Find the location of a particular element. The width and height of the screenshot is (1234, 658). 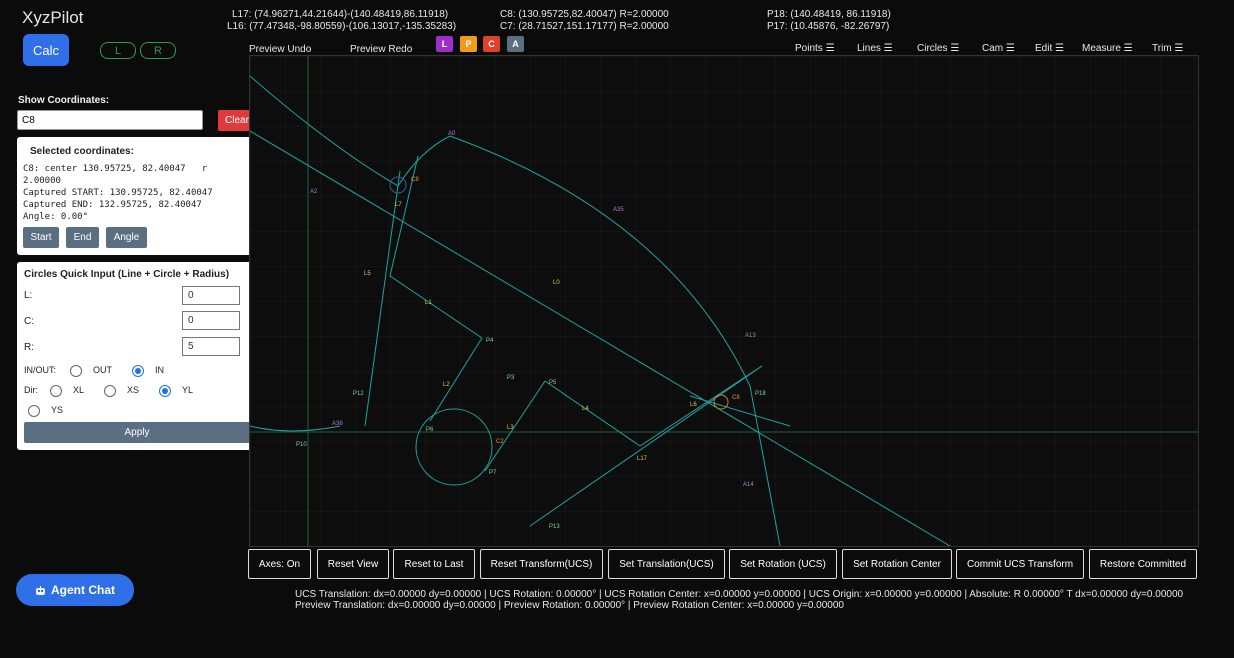

xs-radio-label: XS is located at coordinates (133, 390).